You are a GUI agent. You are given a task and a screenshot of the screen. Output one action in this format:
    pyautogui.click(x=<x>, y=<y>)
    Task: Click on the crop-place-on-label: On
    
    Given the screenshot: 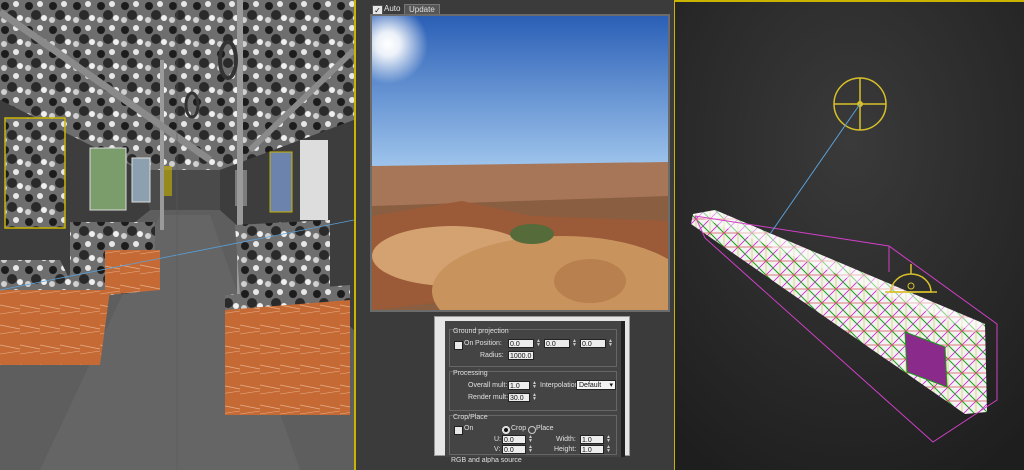 What is the action you would take?
    pyautogui.click(x=469, y=428)
    